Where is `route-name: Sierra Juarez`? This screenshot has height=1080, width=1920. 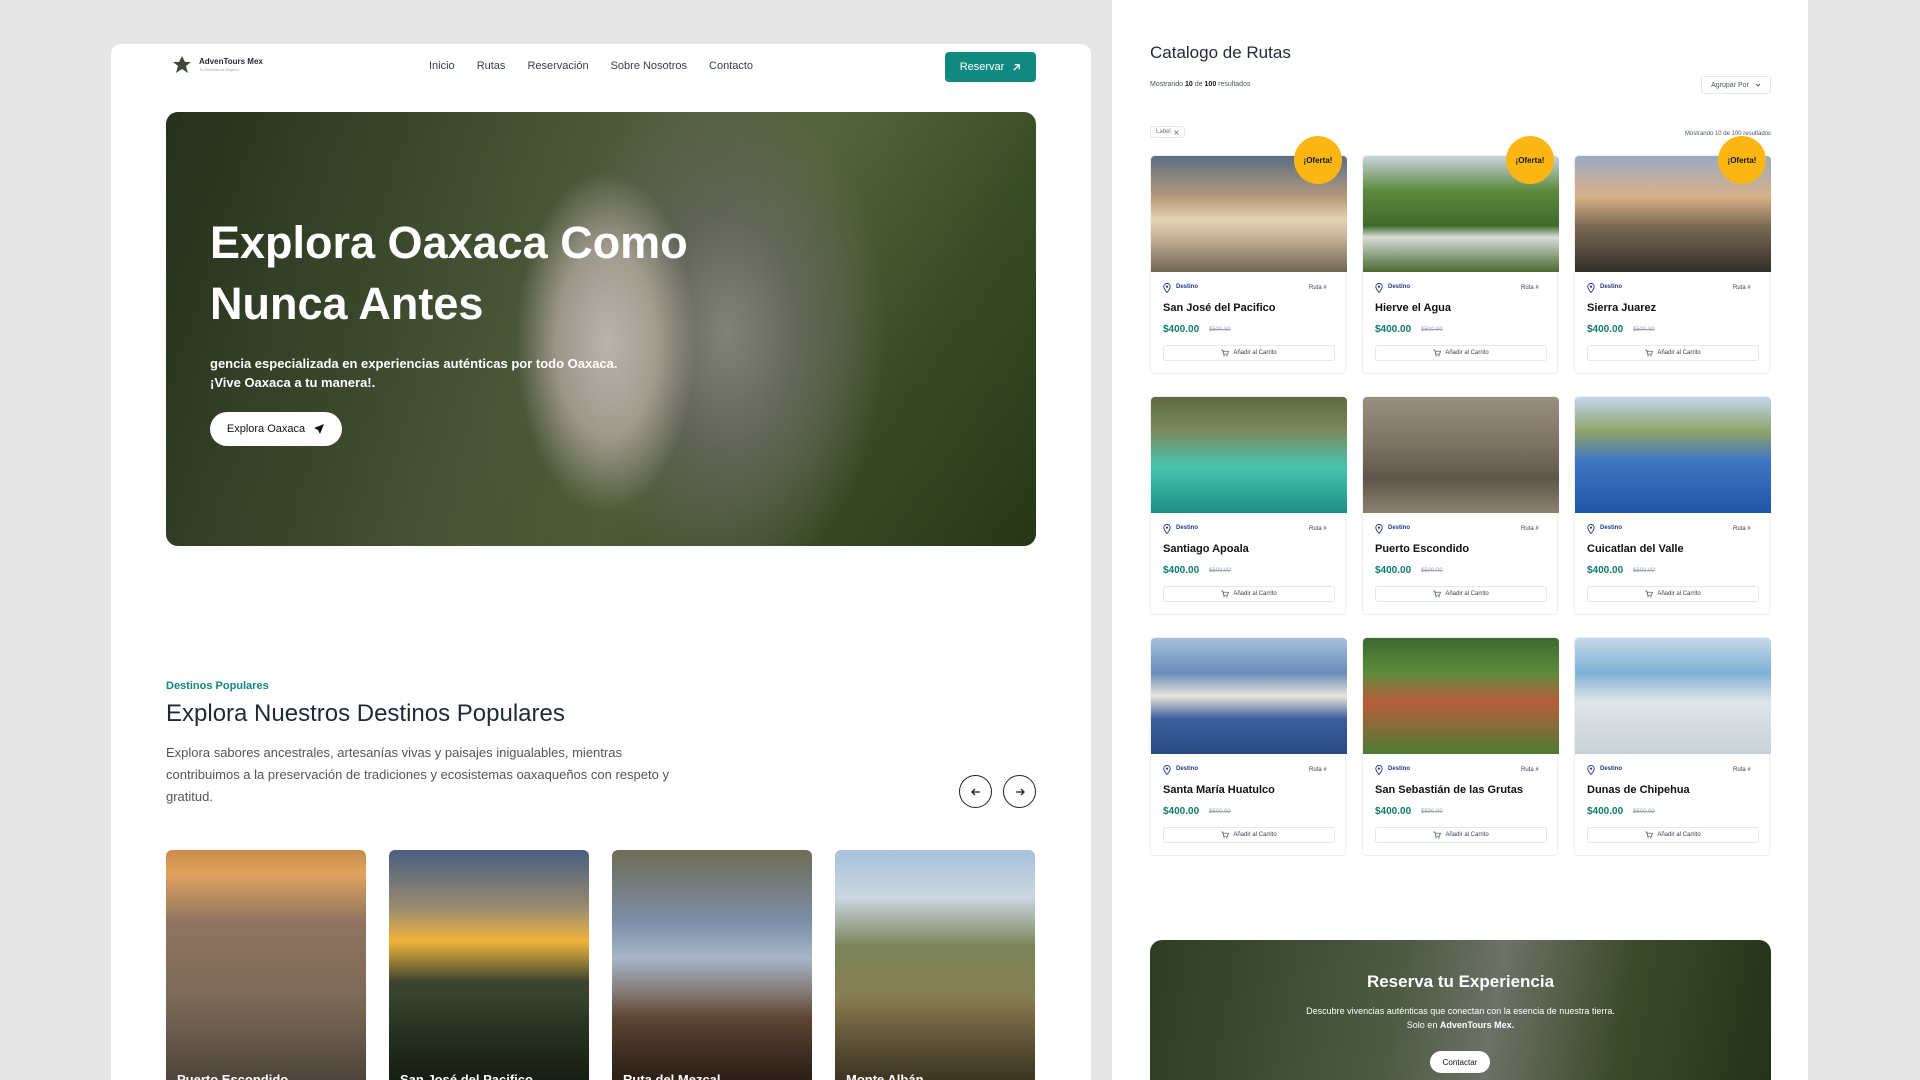 route-name: Sierra Juarez is located at coordinates (1622, 308).